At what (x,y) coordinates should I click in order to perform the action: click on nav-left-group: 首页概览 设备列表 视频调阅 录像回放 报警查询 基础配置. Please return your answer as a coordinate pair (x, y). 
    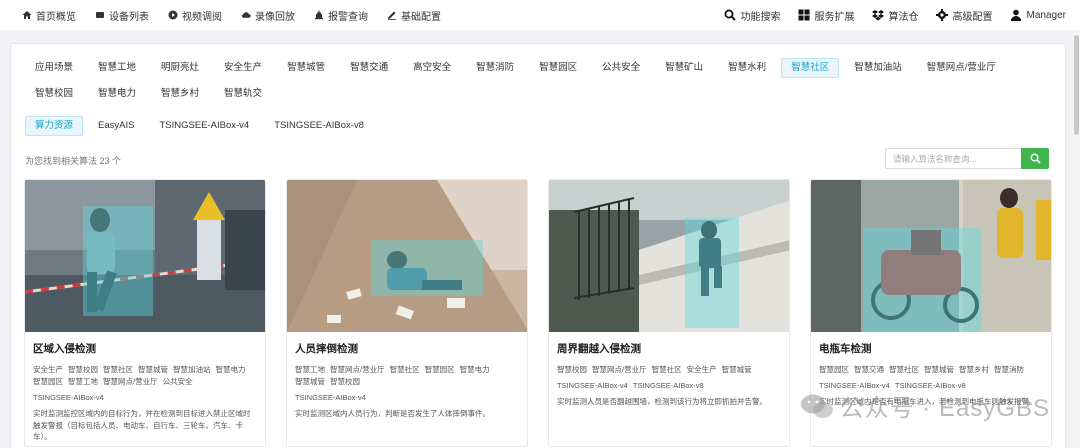
    Looking at the image, I should click on (241, 15).